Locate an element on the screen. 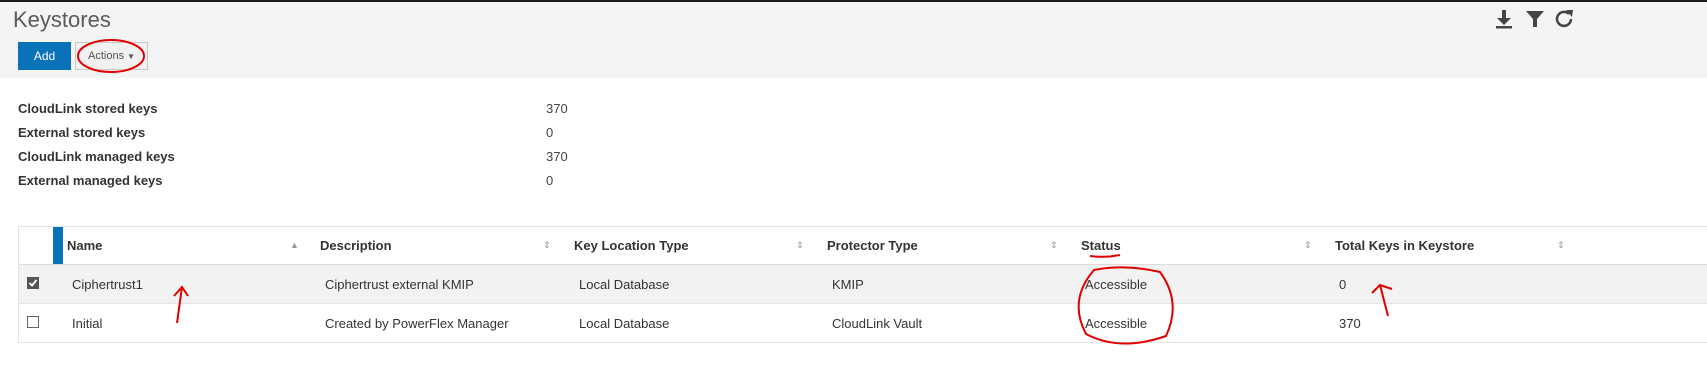  page-title: Keystores is located at coordinates (62, 19).